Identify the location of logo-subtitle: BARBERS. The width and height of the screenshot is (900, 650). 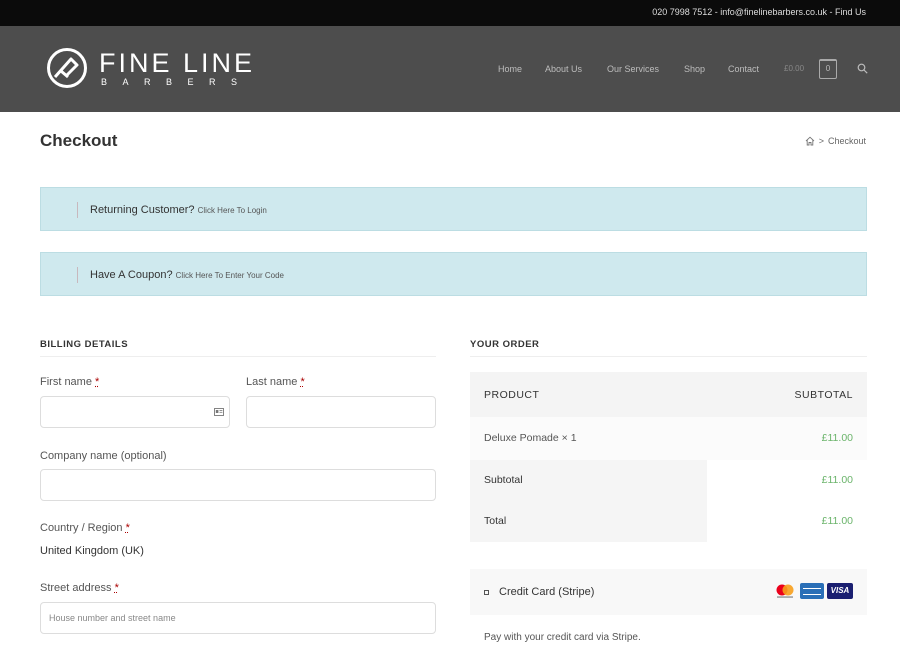
(177, 82).